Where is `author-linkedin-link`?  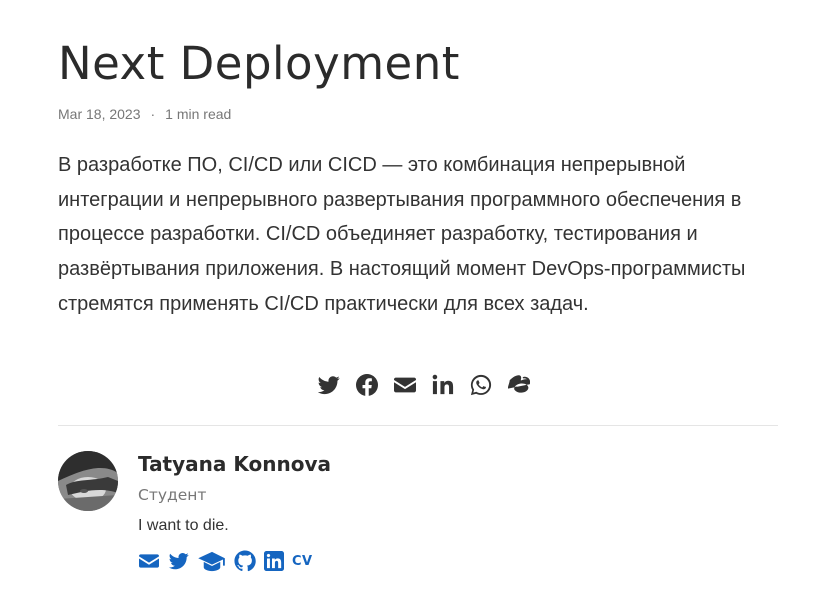 author-linkedin-link is located at coordinates (274, 561).